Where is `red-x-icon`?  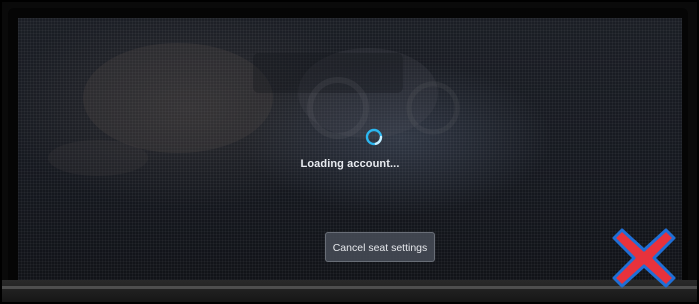
red-x-icon is located at coordinates (644, 258).